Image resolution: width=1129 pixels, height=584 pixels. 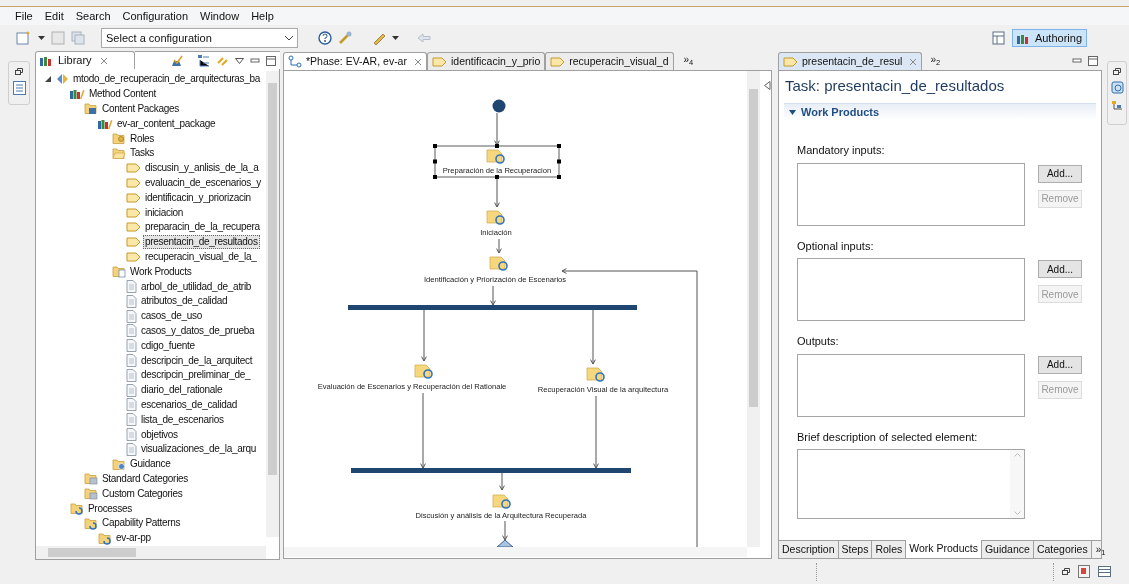 What do you see at coordinates (189, 404) in the screenshot?
I see `tree-item: escenarios_de_calidad` at bounding box center [189, 404].